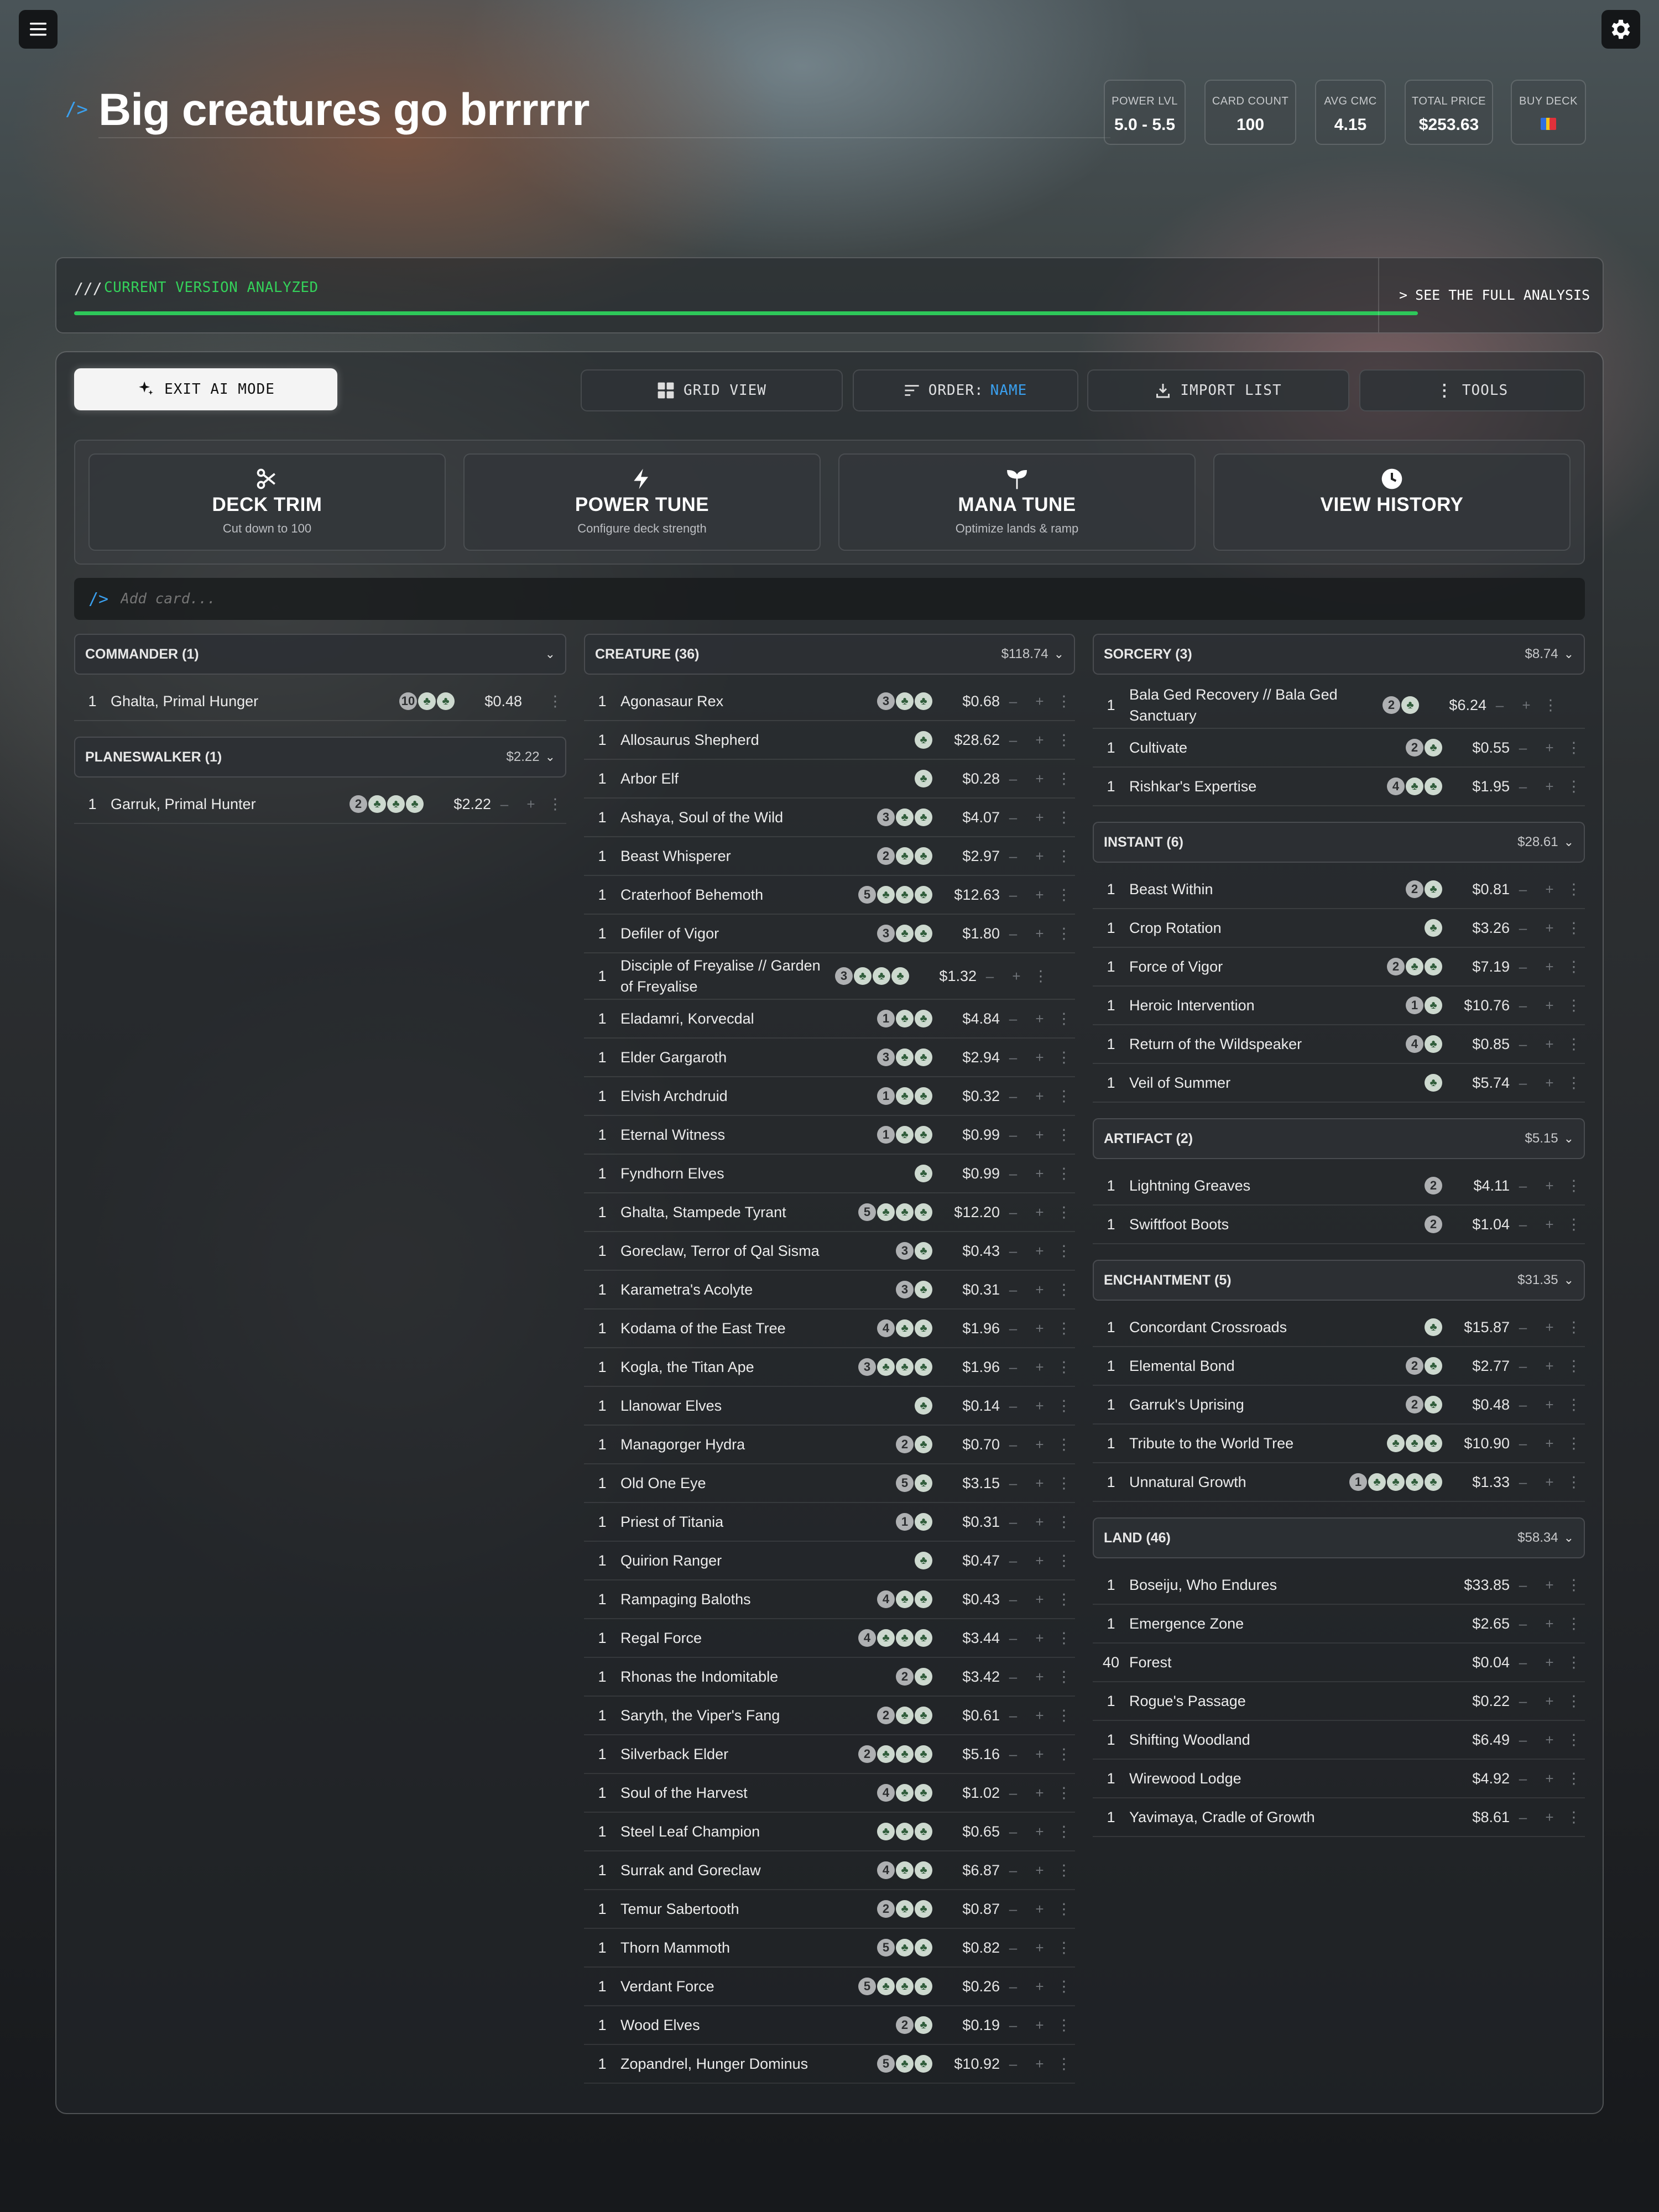 The image size is (1659, 2212). What do you see at coordinates (758, 1522) in the screenshot?
I see `card-name: Priest of Titania` at bounding box center [758, 1522].